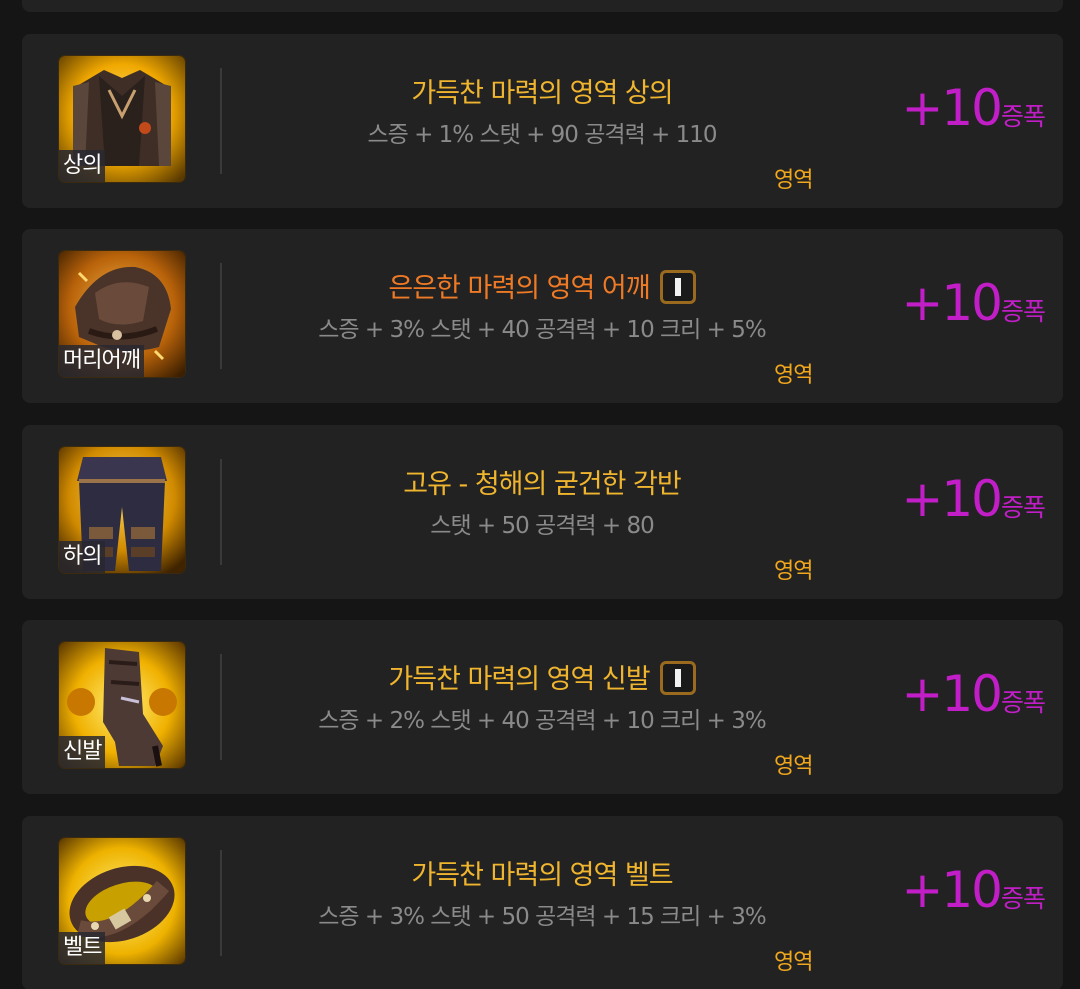 The image size is (1080, 989). What do you see at coordinates (542, 135) in the screenshot?
I see `item-stats: 스증 + 1% 스탯 + 90 공격력 + 110` at bounding box center [542, 135].